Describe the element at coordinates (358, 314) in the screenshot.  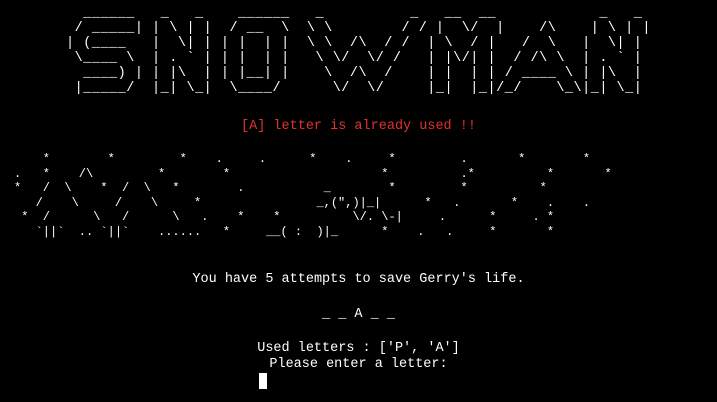
I see `word-display: _ _ A _ _` at that location.